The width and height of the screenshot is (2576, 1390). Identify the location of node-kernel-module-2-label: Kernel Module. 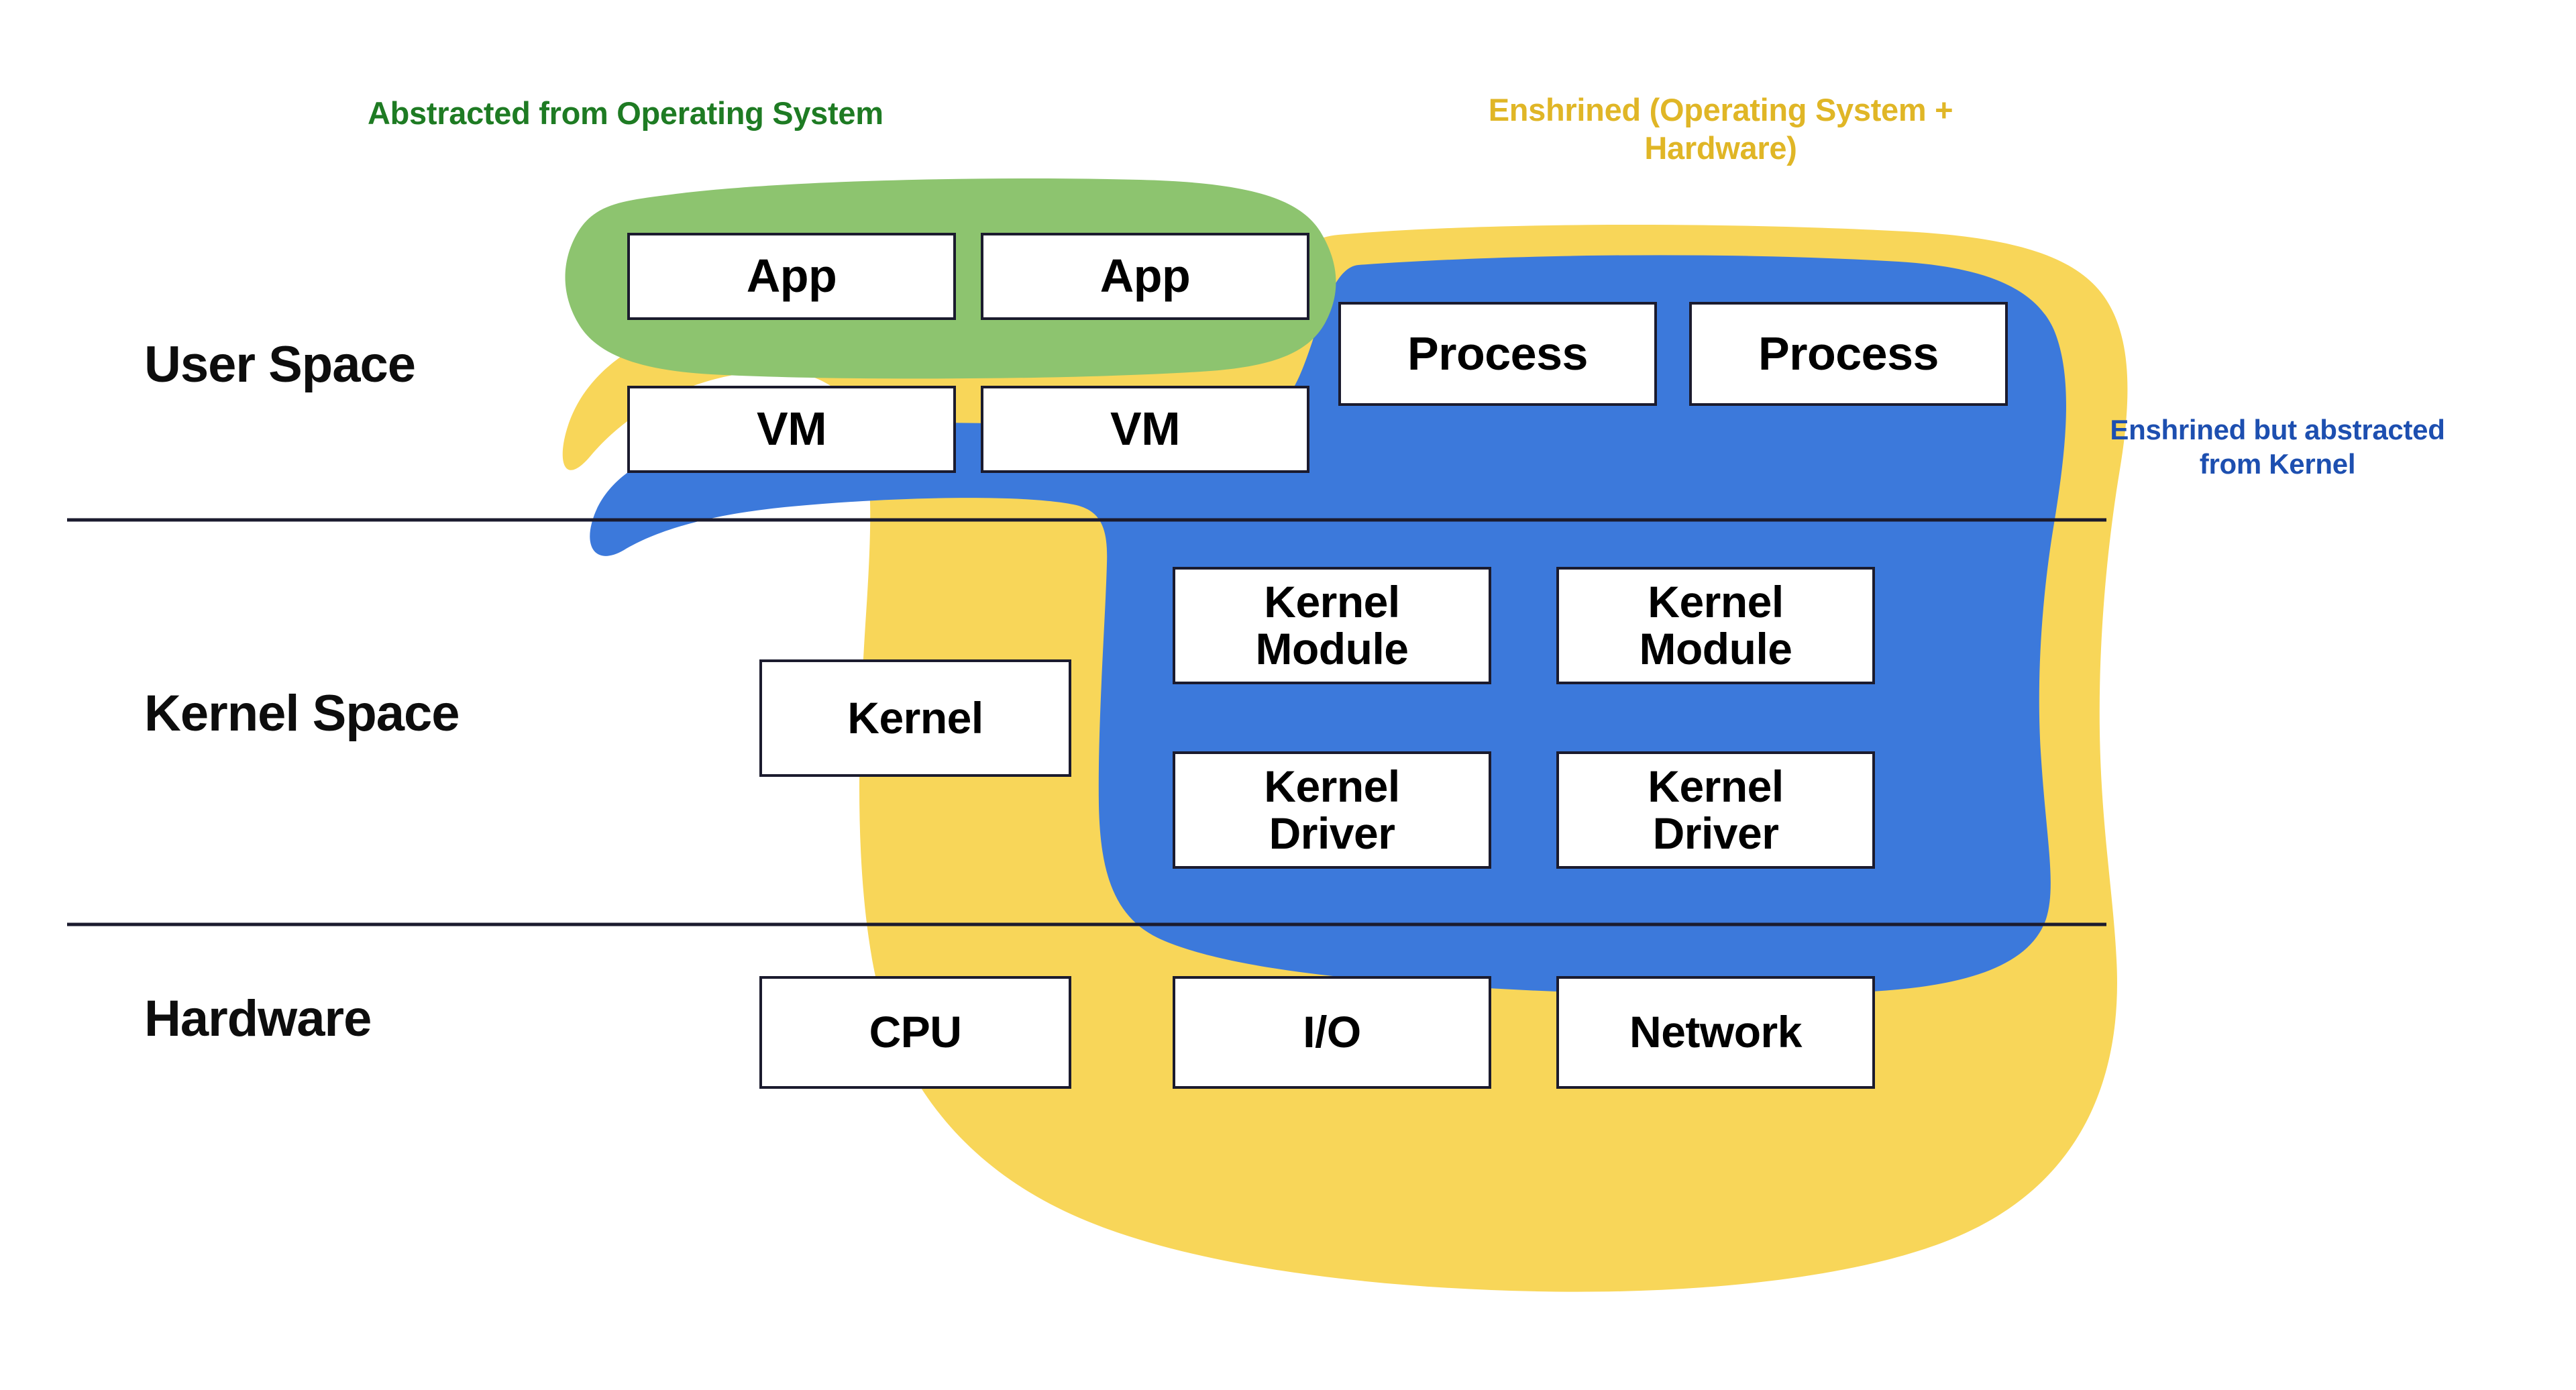
(1715, 625).